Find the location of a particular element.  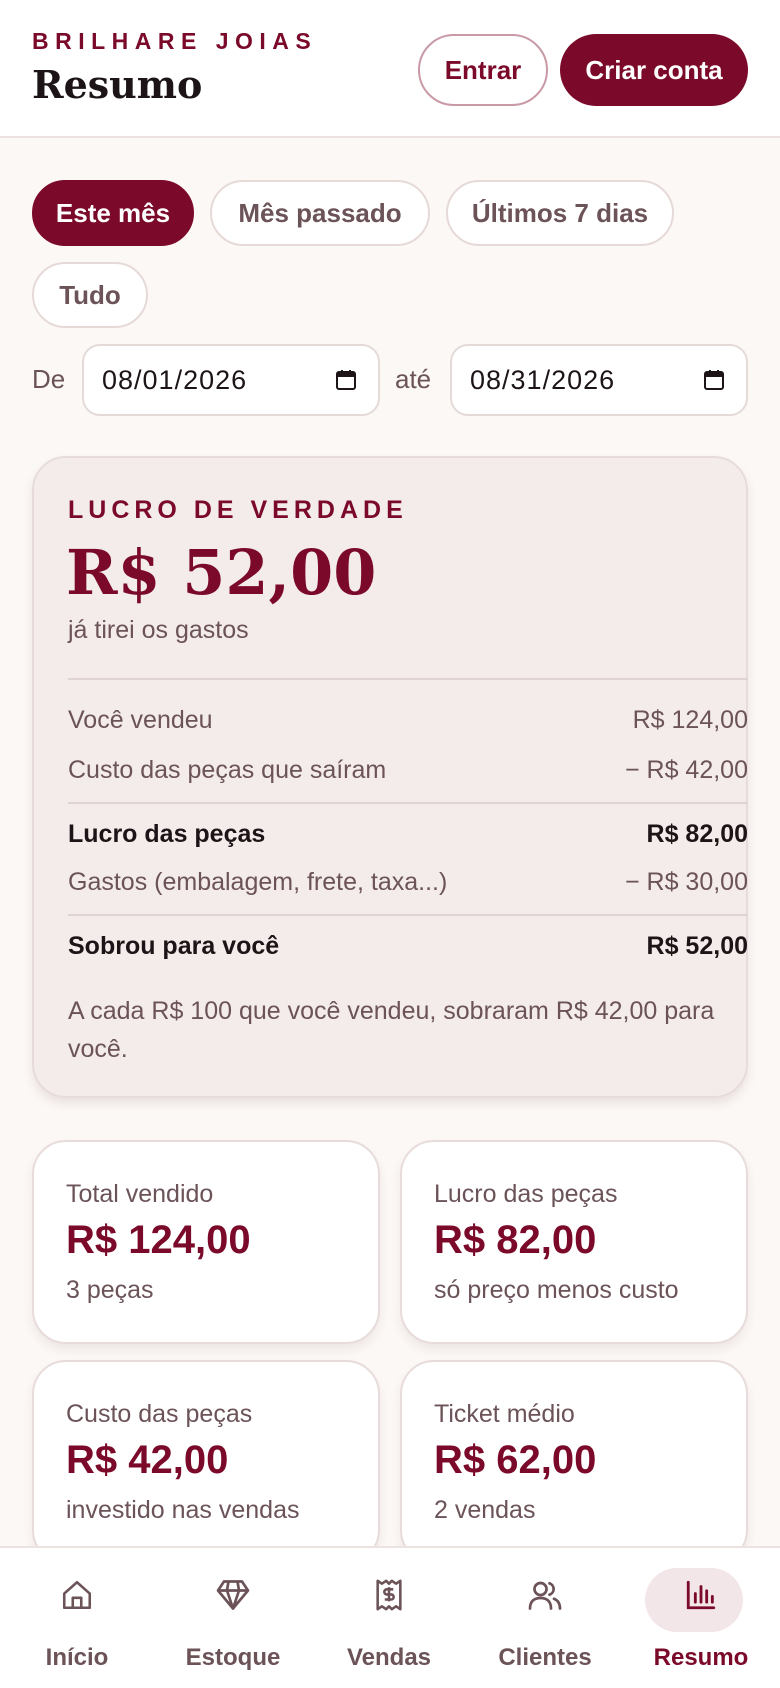

nav-item-vendas: Vendas is located at coordinates (389, 1622).